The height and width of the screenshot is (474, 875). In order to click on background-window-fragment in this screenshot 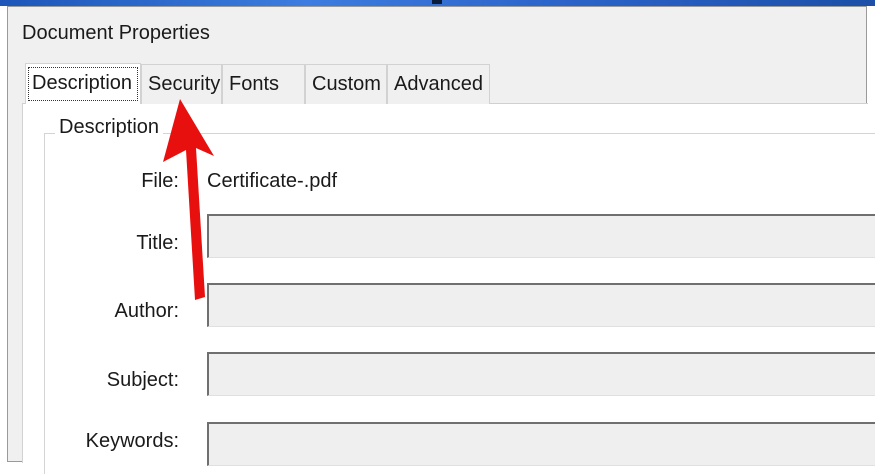, I will do `click(437, 2)`.